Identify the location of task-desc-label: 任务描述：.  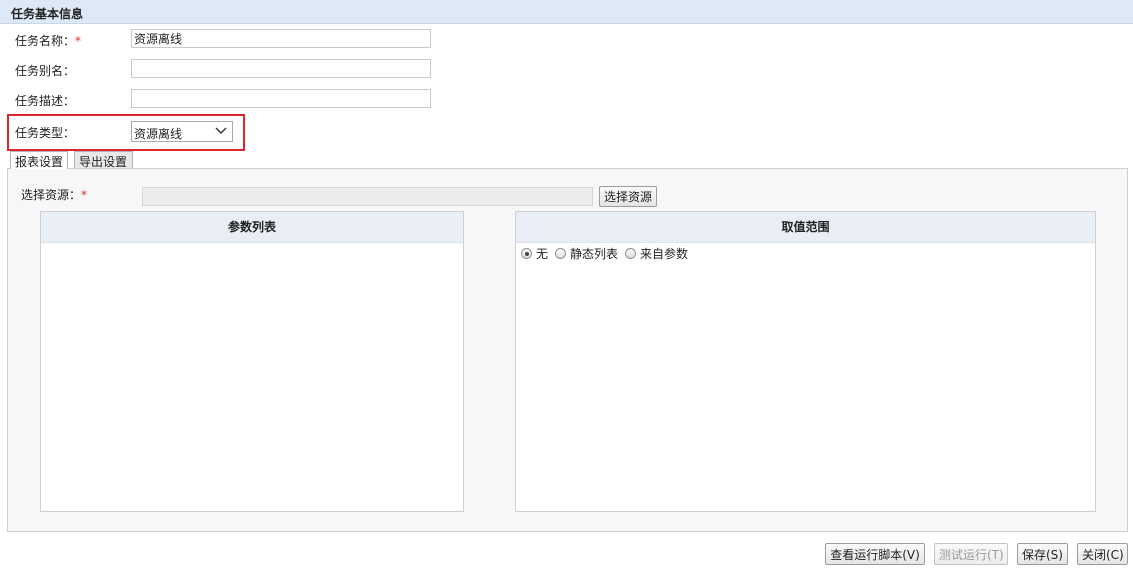
(45, 101).